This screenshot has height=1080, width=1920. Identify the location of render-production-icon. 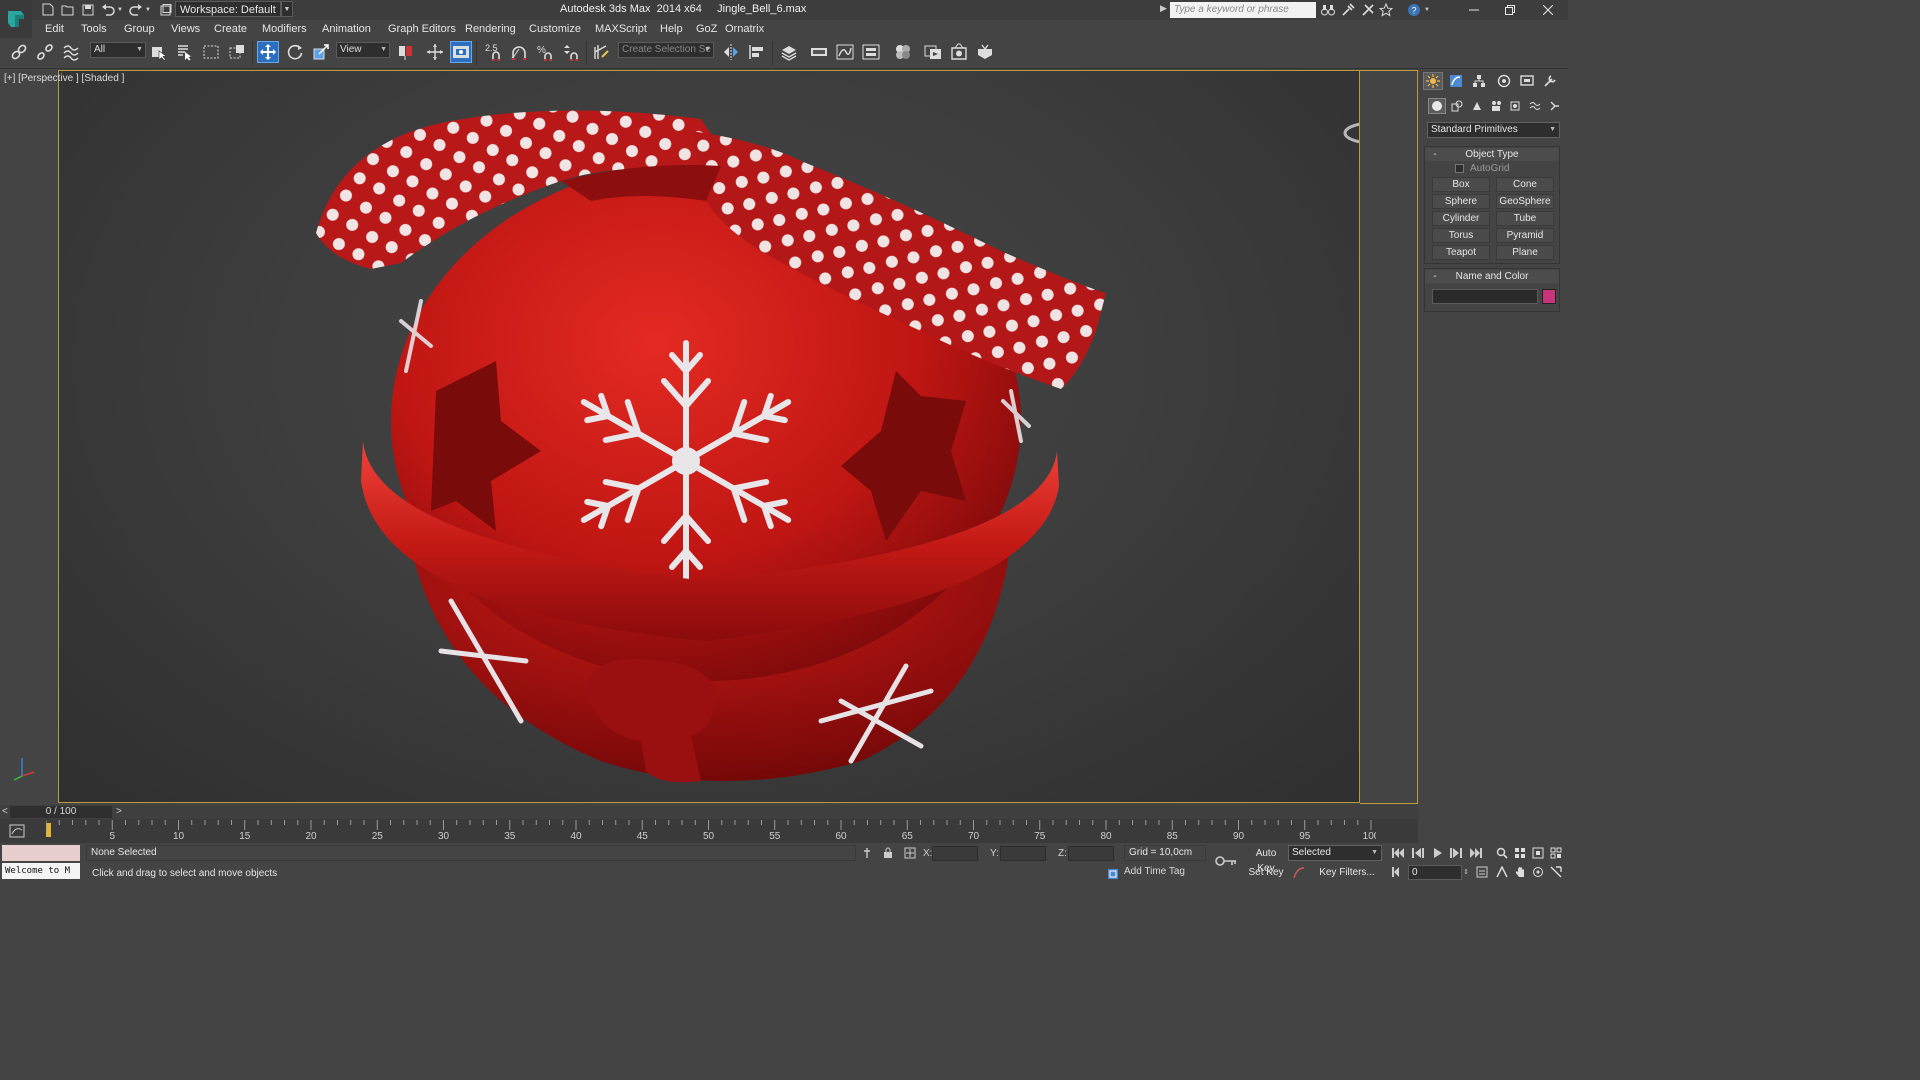
(985, 52).